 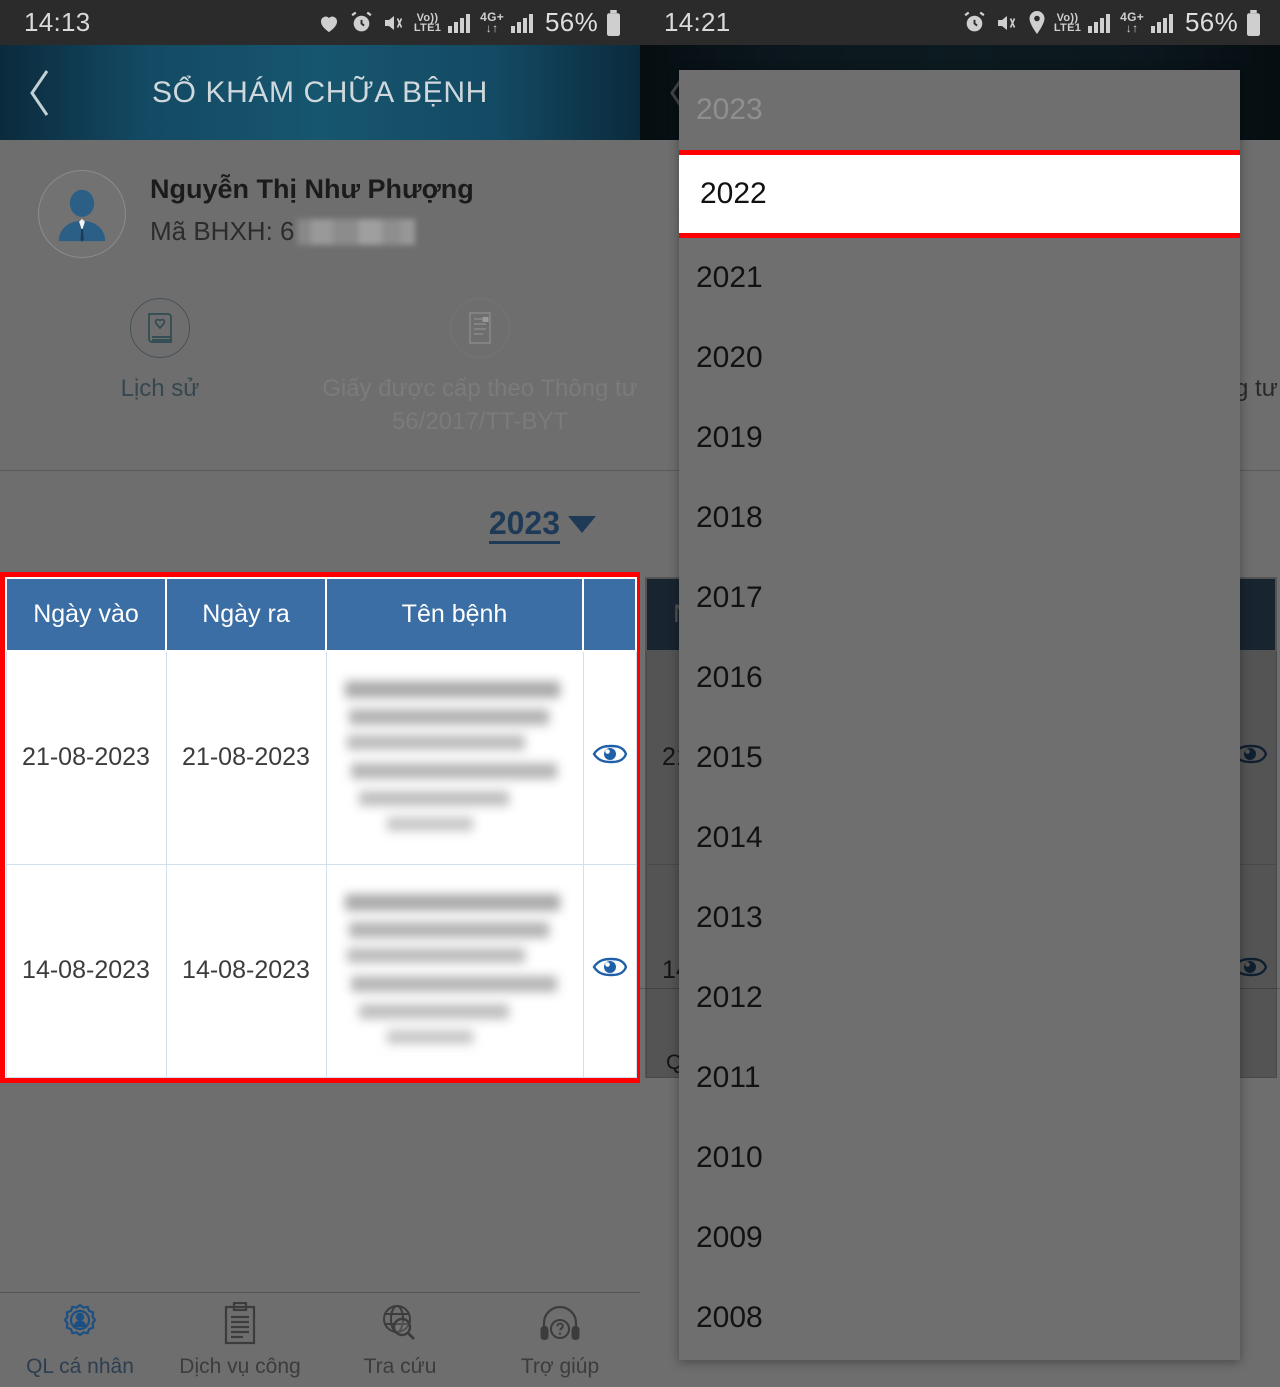 I want to click on bottom-nav-left: QL cá nhân Dịch vụ công Tra cứu Trợ giúp, so click(x=320, y=1339).